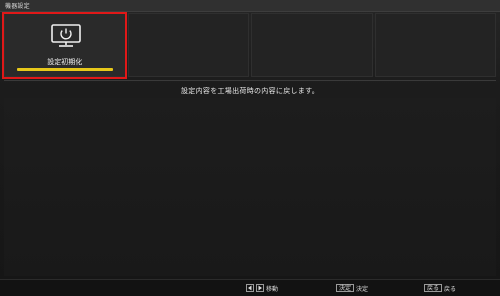  I want to click on hint-enter: 決定 決定, so click(352, 288).